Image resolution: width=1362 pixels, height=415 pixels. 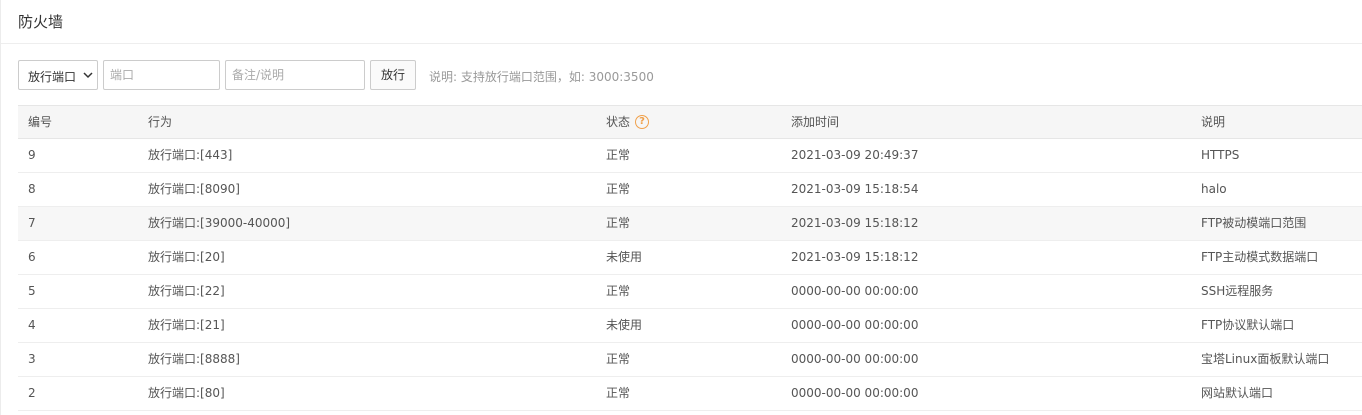 I want to click on table-row: 8 放行端口:[8090] 正常 2021-03-09 15:18:54 halo, so click(x=690, y=190).